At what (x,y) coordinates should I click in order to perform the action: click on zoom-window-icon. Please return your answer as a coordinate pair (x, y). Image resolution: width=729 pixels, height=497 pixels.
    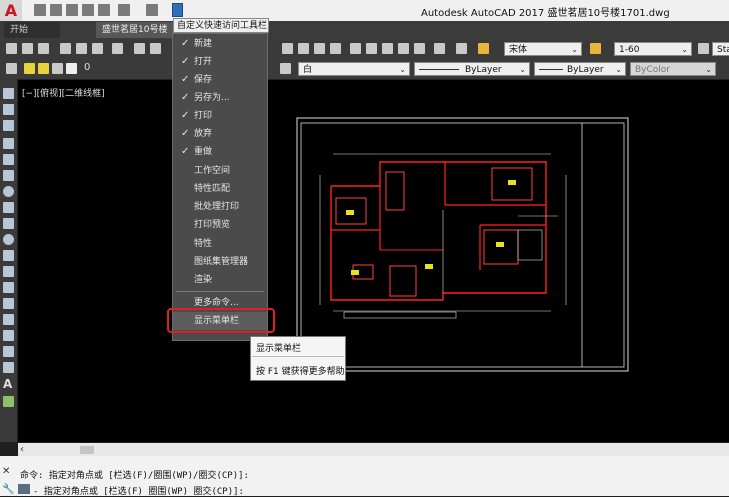
    Looking at the image, I should click on (319, 48).